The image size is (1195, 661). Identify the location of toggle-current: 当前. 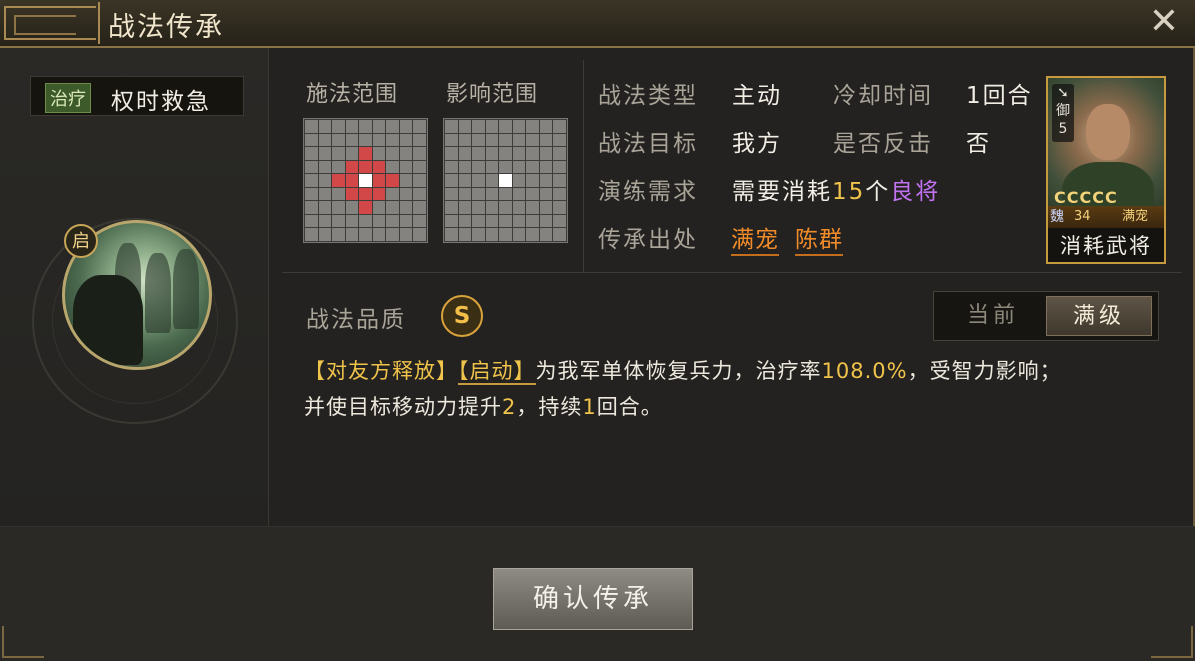
(993, 316).